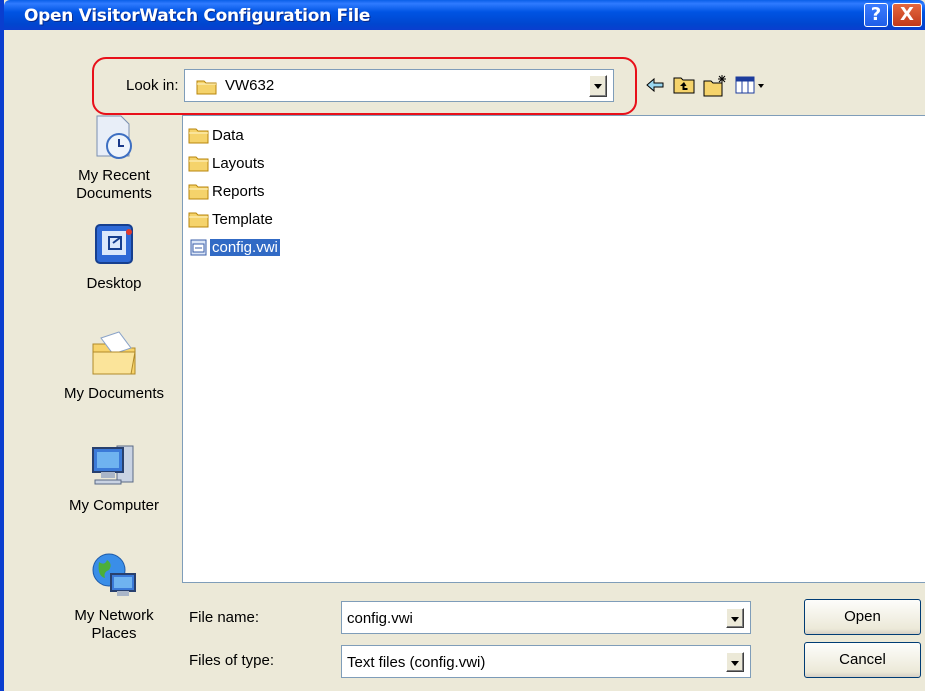  I want to click on list-item: Reports, so click(227, 191).